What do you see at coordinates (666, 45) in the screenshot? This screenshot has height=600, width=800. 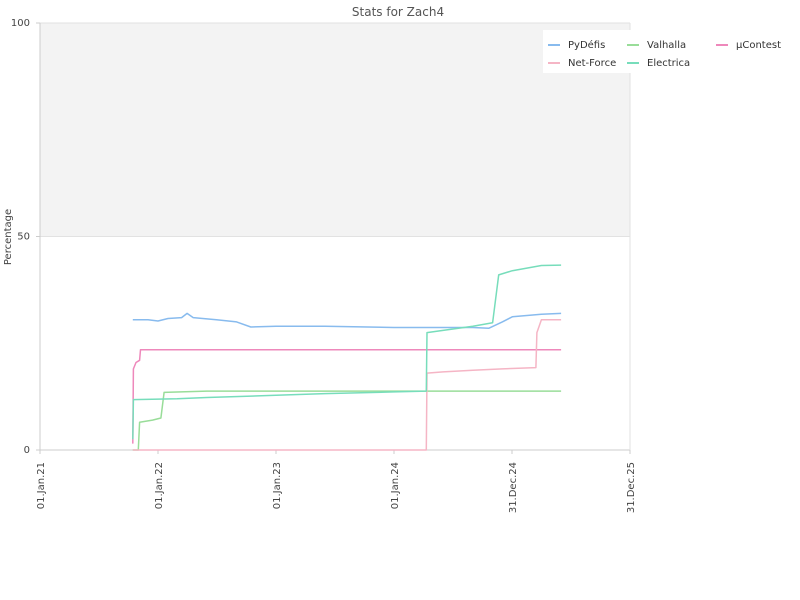 I see `legend-label-1: Valhalla` at bounding box center [666, 45].